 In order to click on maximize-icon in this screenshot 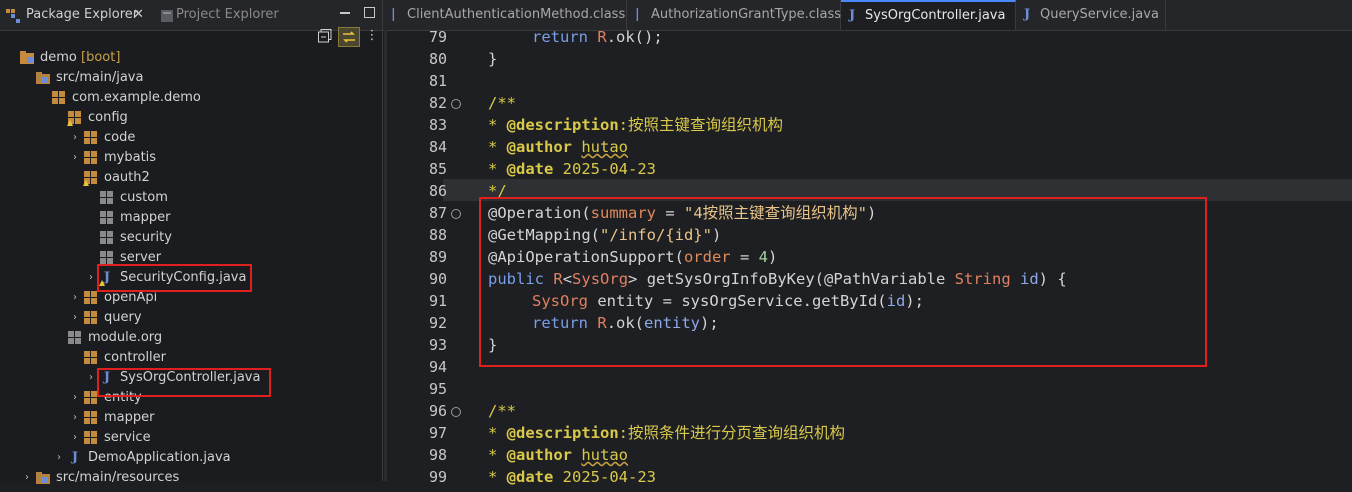, I will do `click(369, 12)`.